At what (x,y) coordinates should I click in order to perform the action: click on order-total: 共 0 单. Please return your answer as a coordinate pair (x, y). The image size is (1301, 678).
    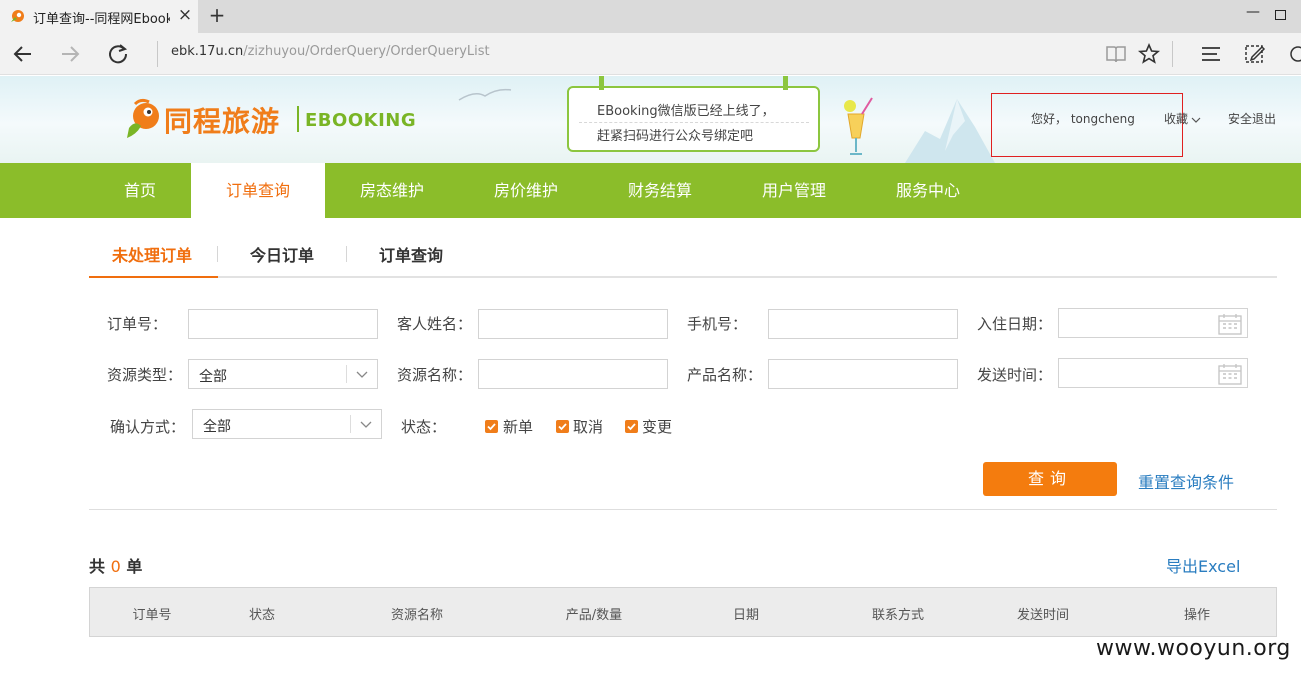
    Looking at the image, I should click on (115, 565).